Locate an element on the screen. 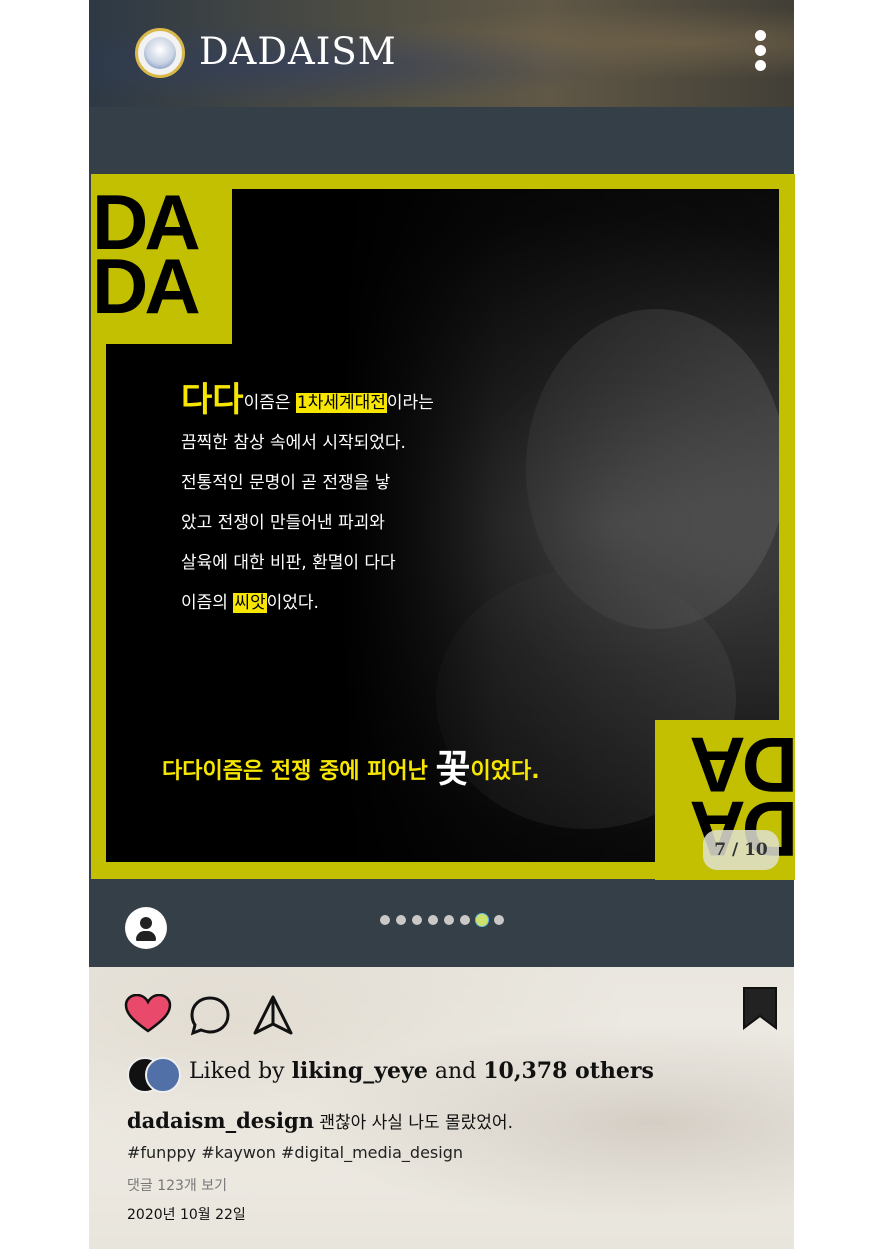 The width and height of the screenshot is (885, 1249). user-icon-head is located at coordinates (146, 923).